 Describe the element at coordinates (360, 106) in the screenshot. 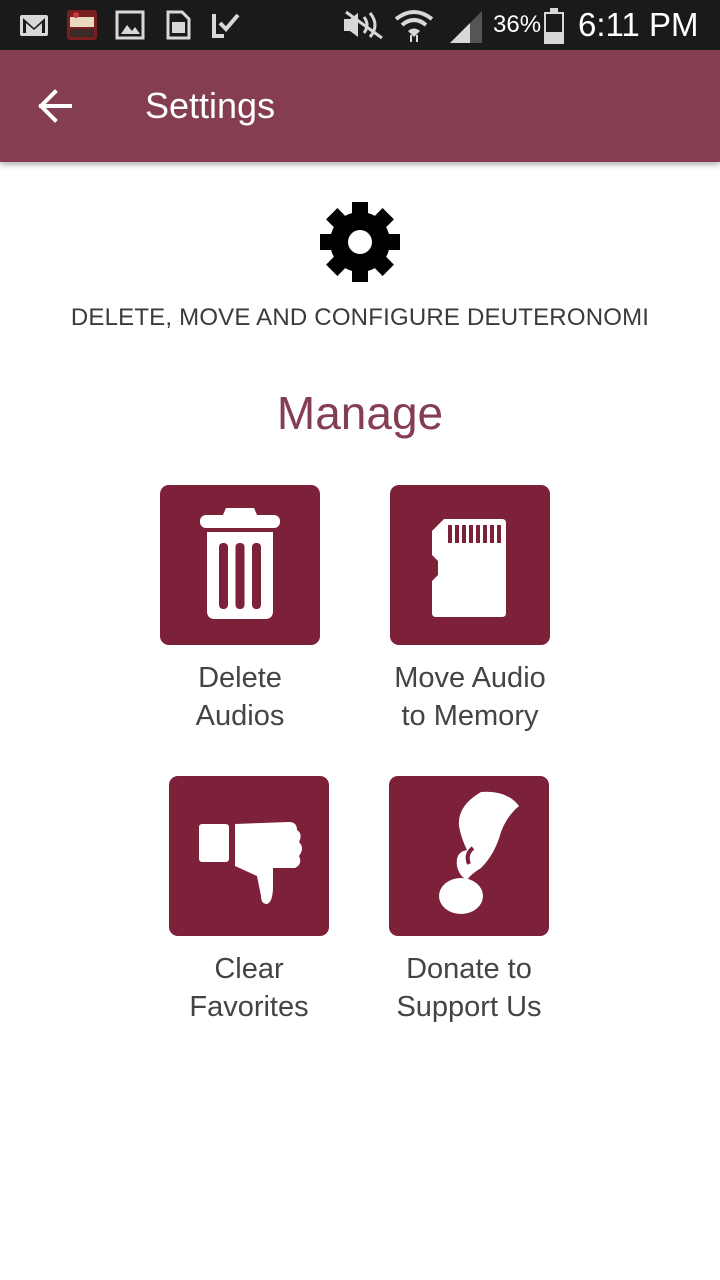

I see `app-bar: Settings` at that location.